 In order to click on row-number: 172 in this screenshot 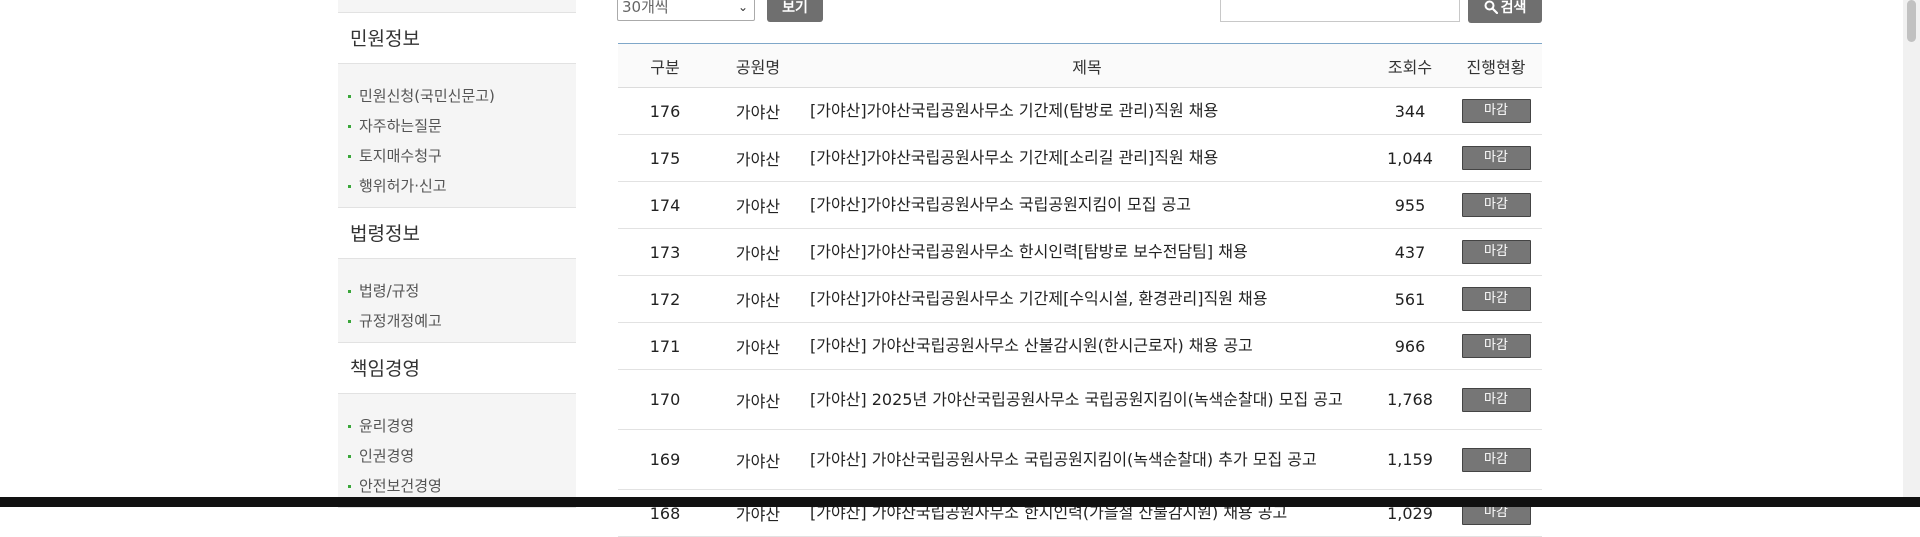, I will do `click(665, 299)`.